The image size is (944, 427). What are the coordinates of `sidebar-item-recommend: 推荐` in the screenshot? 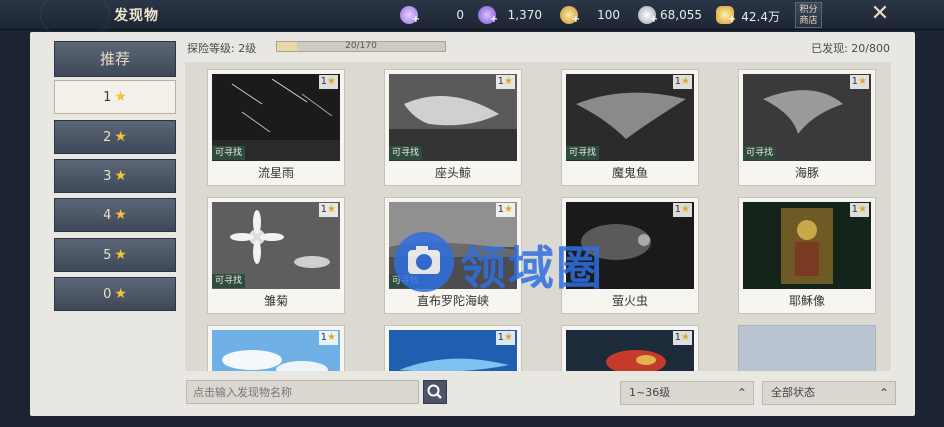 It's located at (115, 59).